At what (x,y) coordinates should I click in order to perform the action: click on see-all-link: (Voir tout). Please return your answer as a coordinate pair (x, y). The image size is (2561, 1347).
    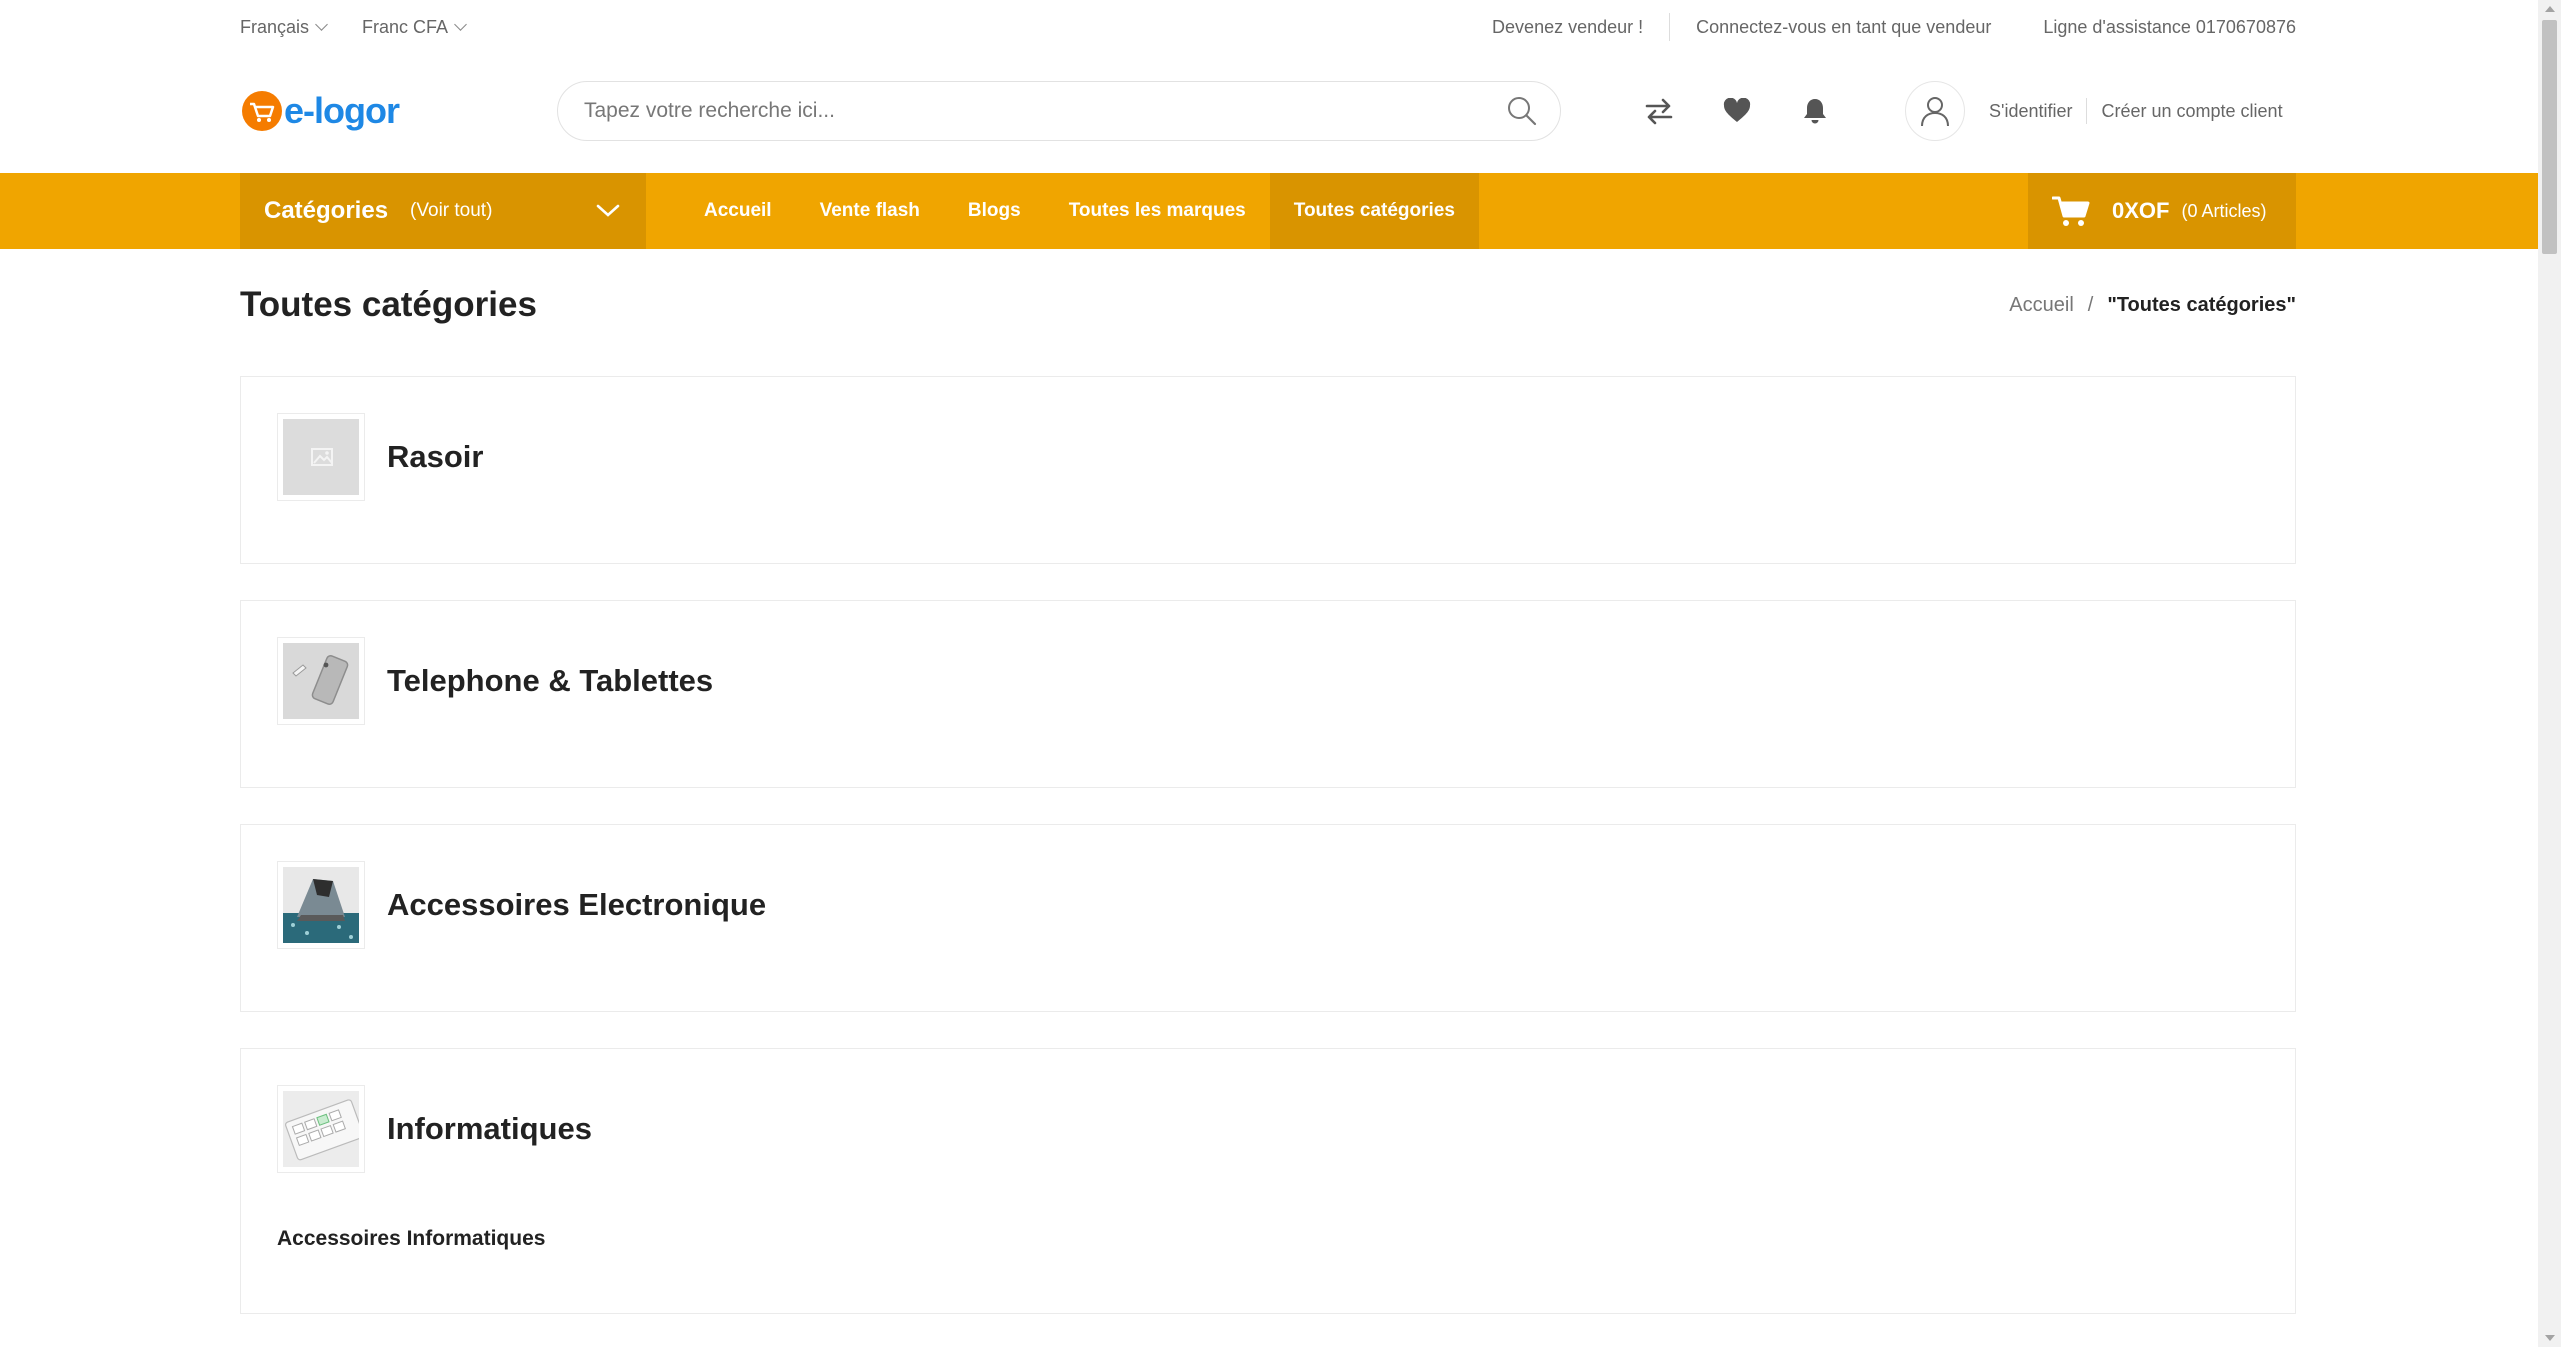
    Looking at the image, I should click on (503, 211).